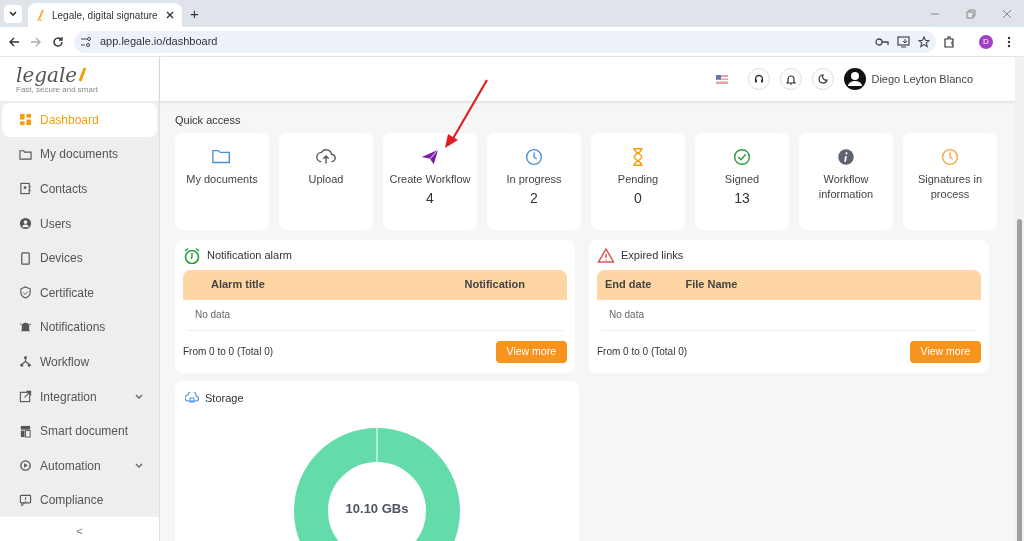 This screenshot has width=1024, height=541. What do you see at coordinates (903, 41) in the screenshot?
I see `install-icon` at bounding box center [903, 41].